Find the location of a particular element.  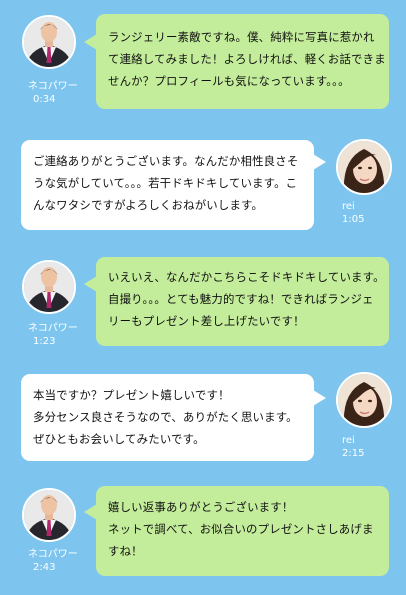

message-text: うな気がしていて。。。若干ドキドキしています。こ is located at coordinates (165, 183).